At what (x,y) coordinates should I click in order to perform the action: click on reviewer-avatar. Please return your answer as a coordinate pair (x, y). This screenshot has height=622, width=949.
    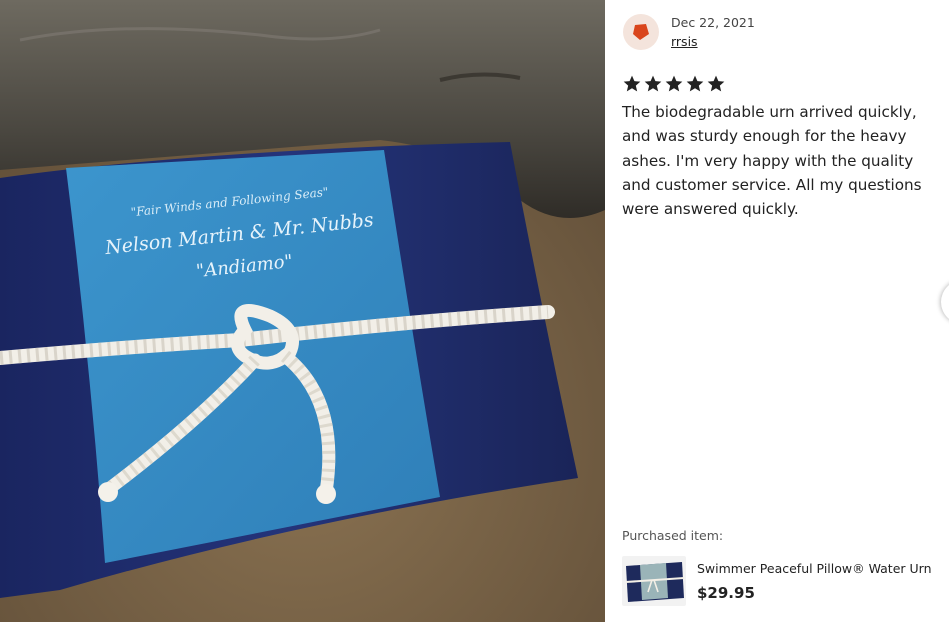
    Looking at the image, I should click on (641, 32).